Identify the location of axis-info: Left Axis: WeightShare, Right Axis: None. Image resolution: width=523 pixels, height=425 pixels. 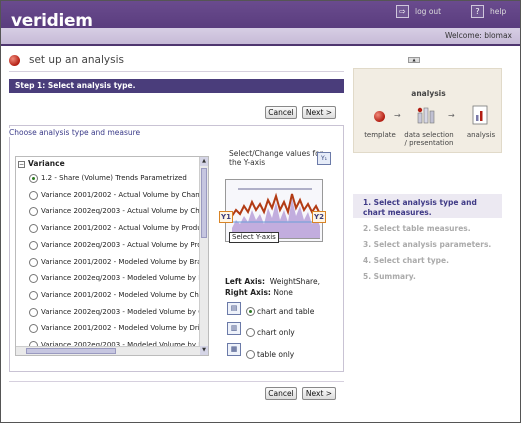
(272, 287).